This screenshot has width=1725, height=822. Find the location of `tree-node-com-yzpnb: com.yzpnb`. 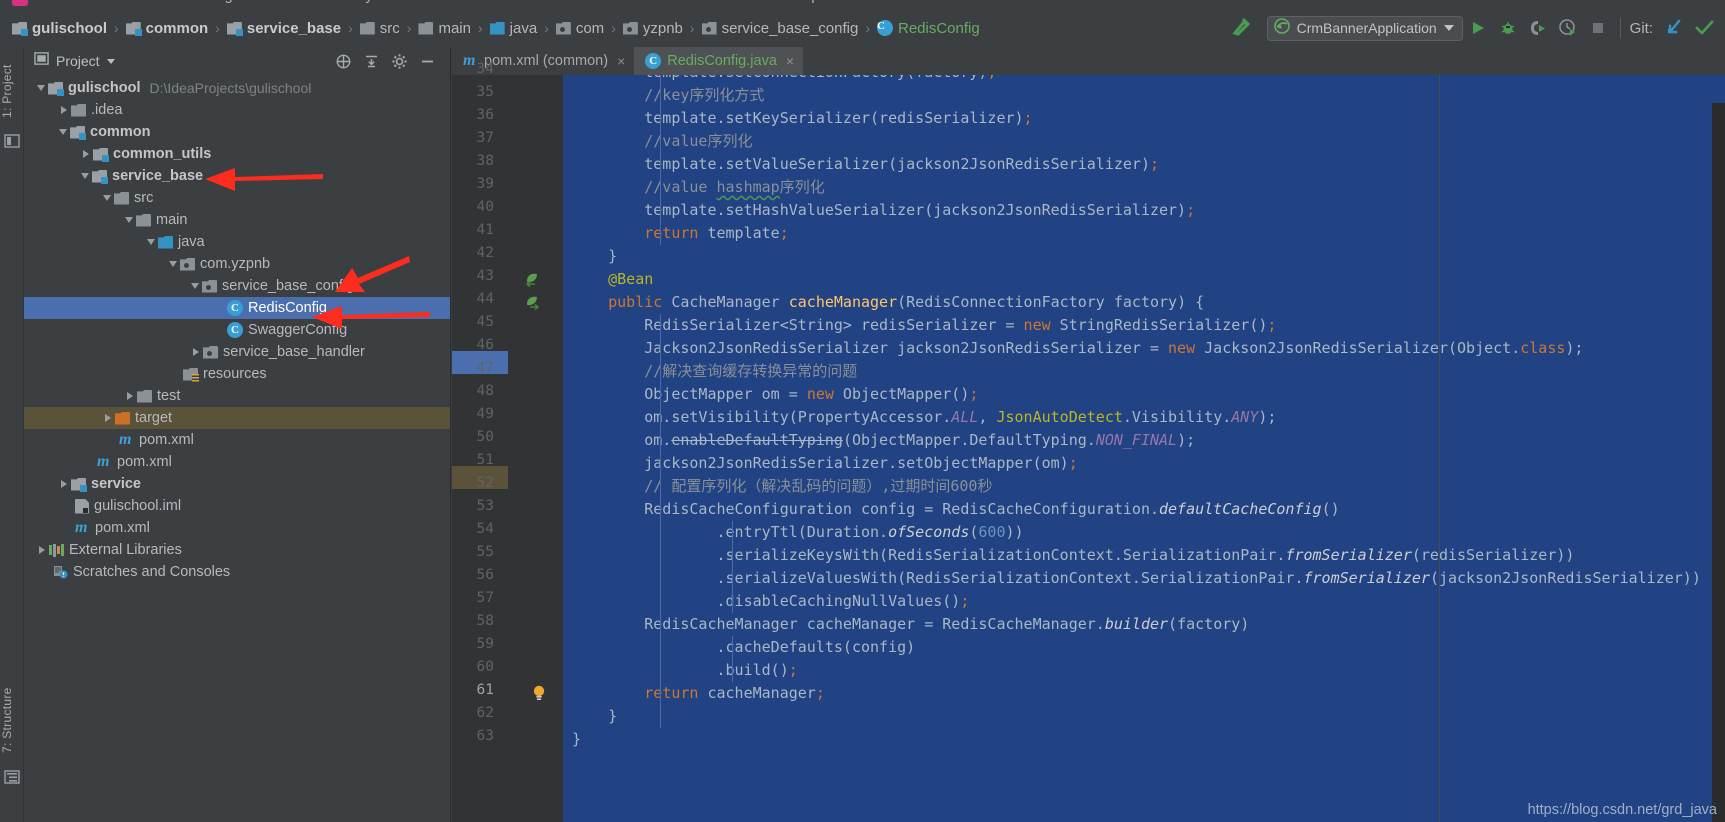

tree-node-com-yzpnb: com.yzpnb is located at coordinates (237, 264).